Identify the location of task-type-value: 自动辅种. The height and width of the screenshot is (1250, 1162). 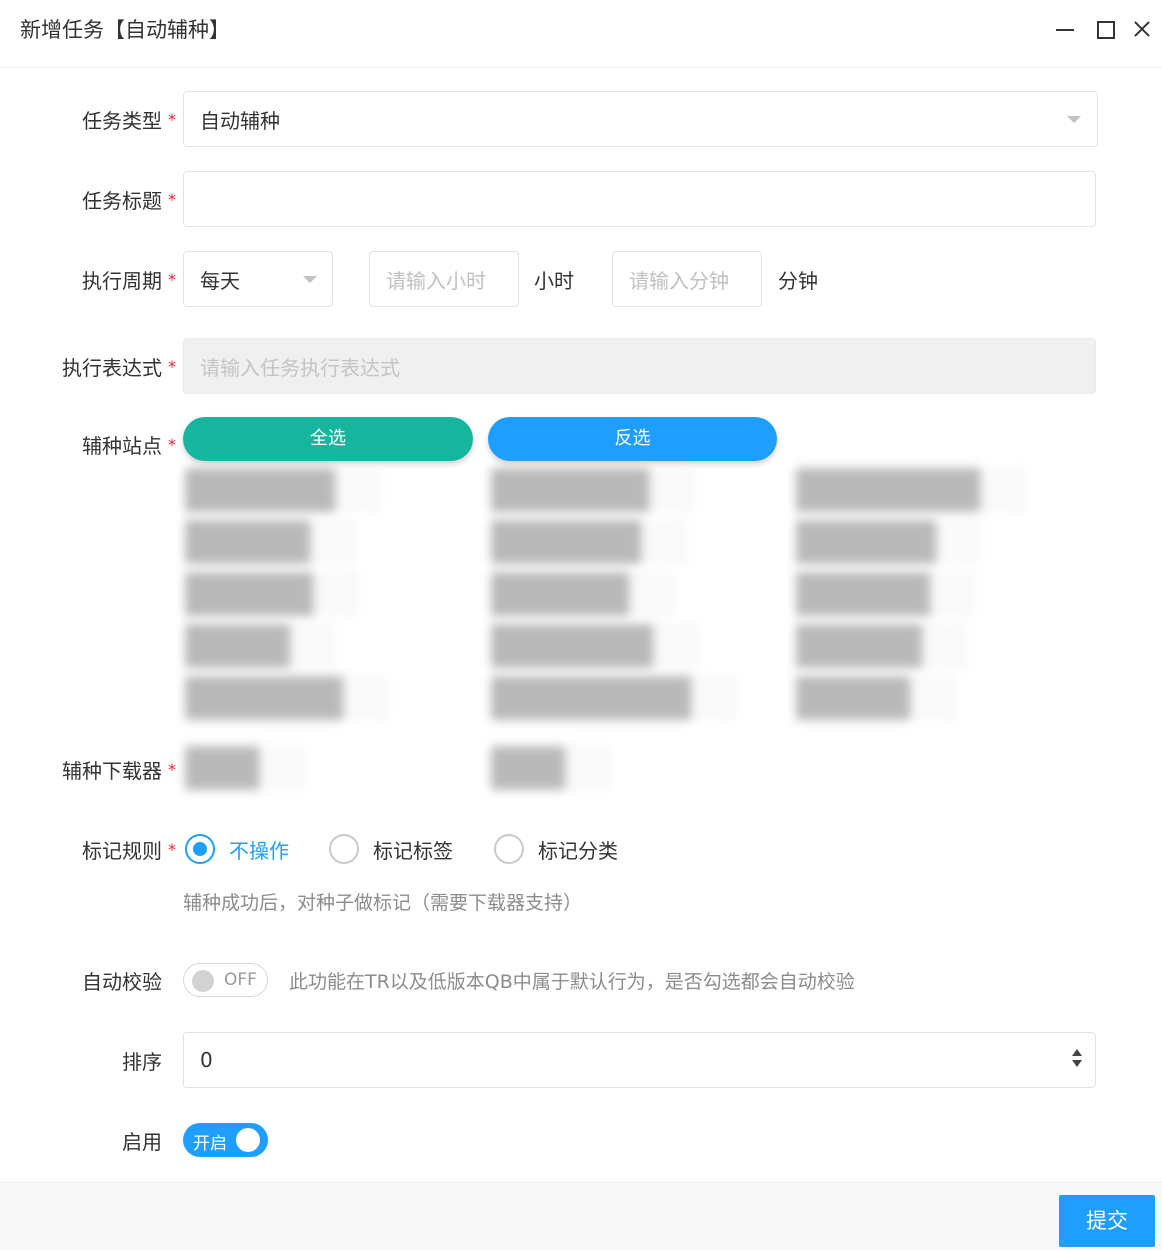
(240, 120).